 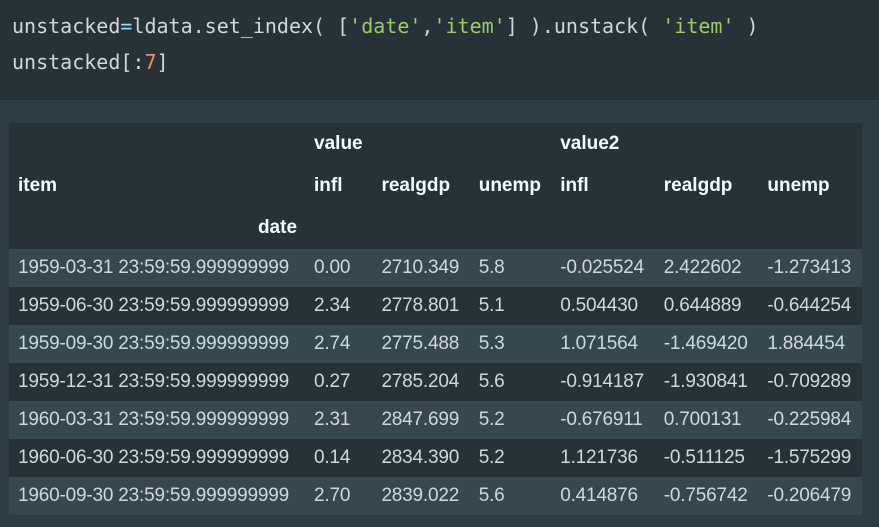 What do you see at coordinates (126, 26) in the screenshot?
I see `code-token: =` at bounding box center [126, 26].